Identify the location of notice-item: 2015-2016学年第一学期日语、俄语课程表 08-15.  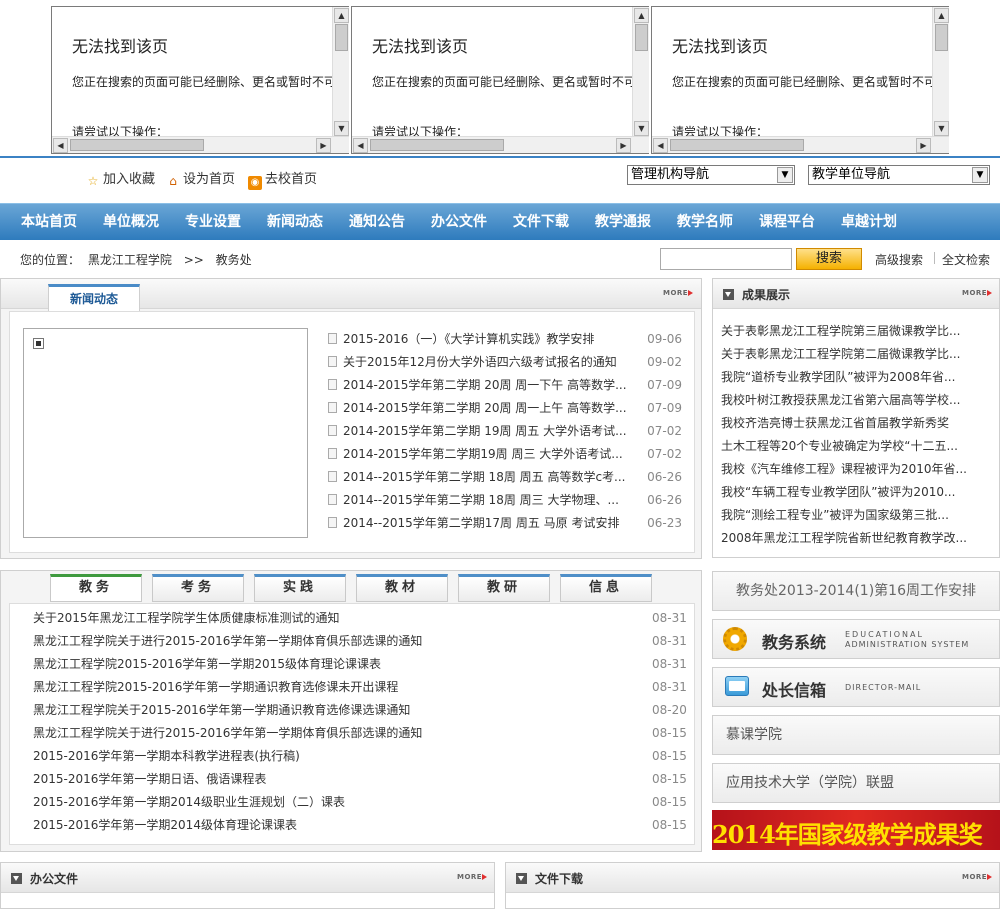
(360, 779).